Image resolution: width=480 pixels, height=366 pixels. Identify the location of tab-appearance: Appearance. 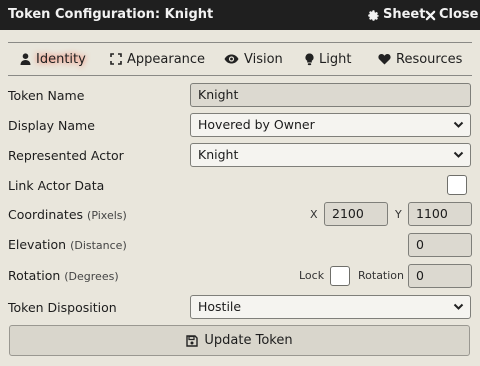
(157, 59).